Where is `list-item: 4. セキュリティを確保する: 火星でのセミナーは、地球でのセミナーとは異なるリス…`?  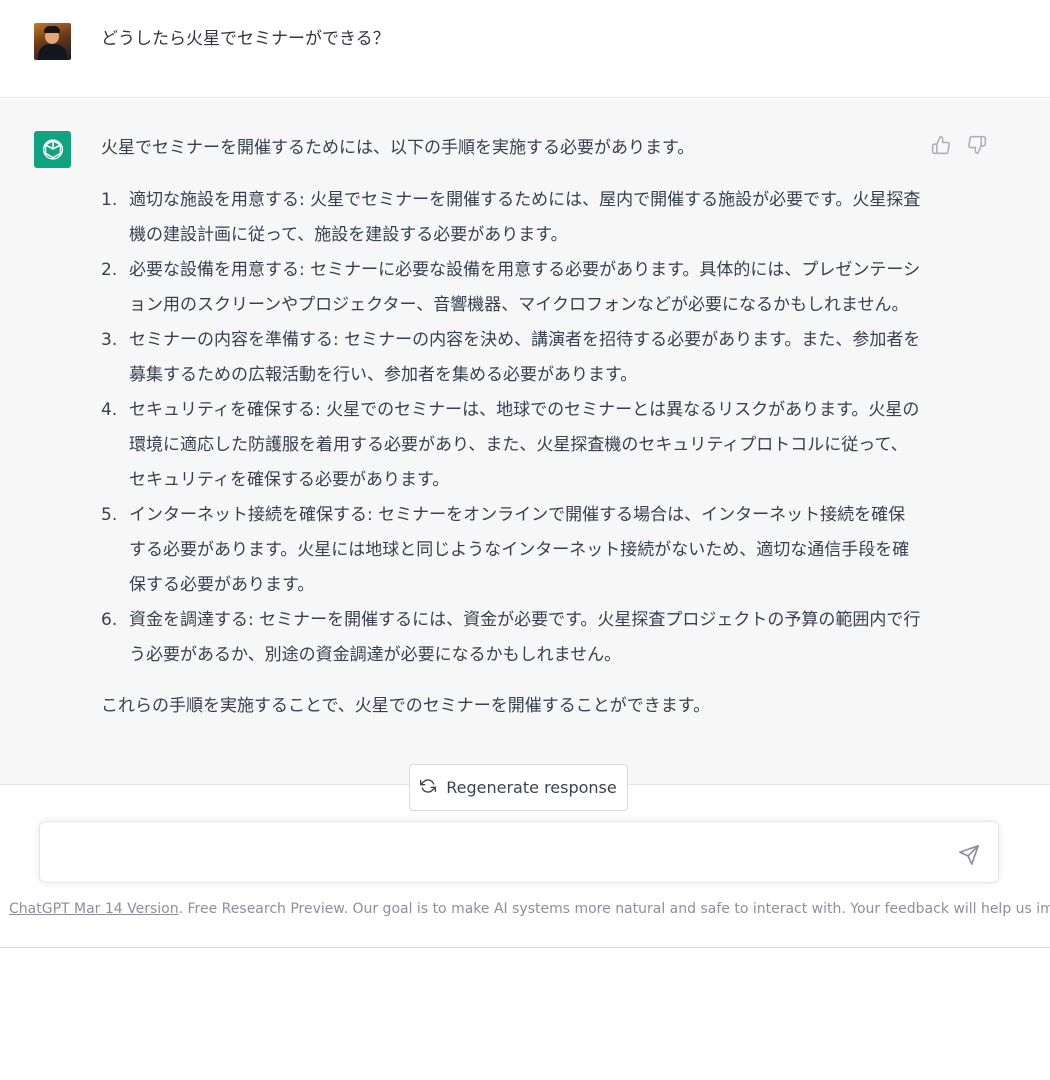
list-item: 4. セキュリティを確保する: 火星でのセミナーは、地球でのセミナーとは異なるリス… is located at coordinates (510, 445).